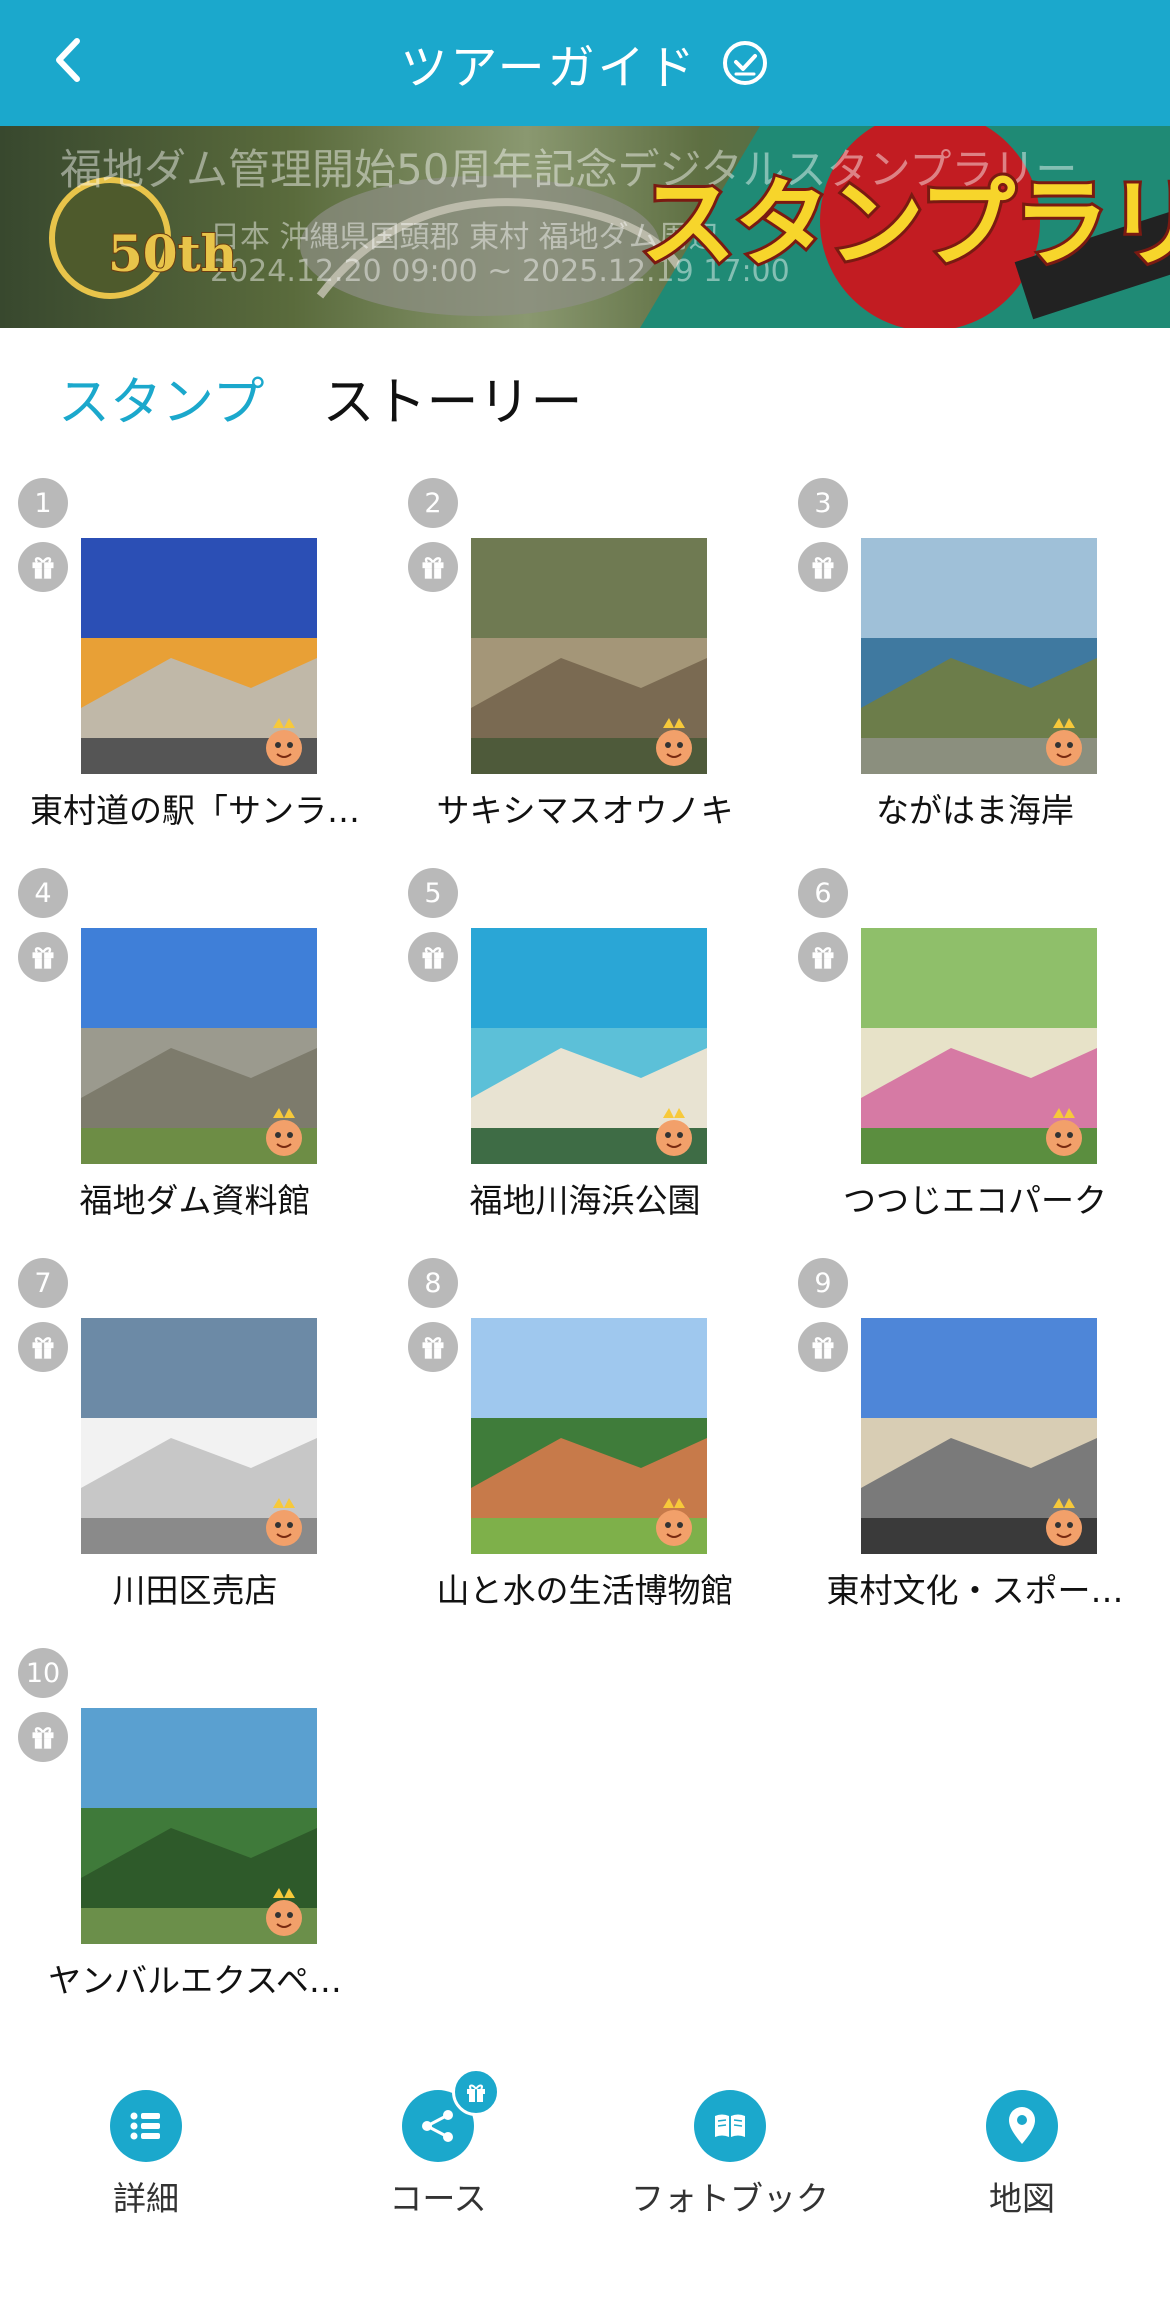  I want to click on tab-bar: スタンプ ストーリー, so click(320, 397).